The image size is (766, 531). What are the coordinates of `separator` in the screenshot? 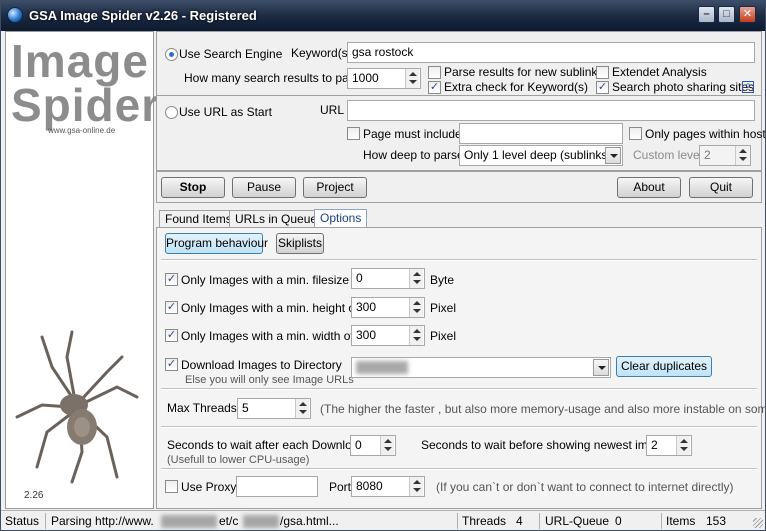 It's located at (459, 260).